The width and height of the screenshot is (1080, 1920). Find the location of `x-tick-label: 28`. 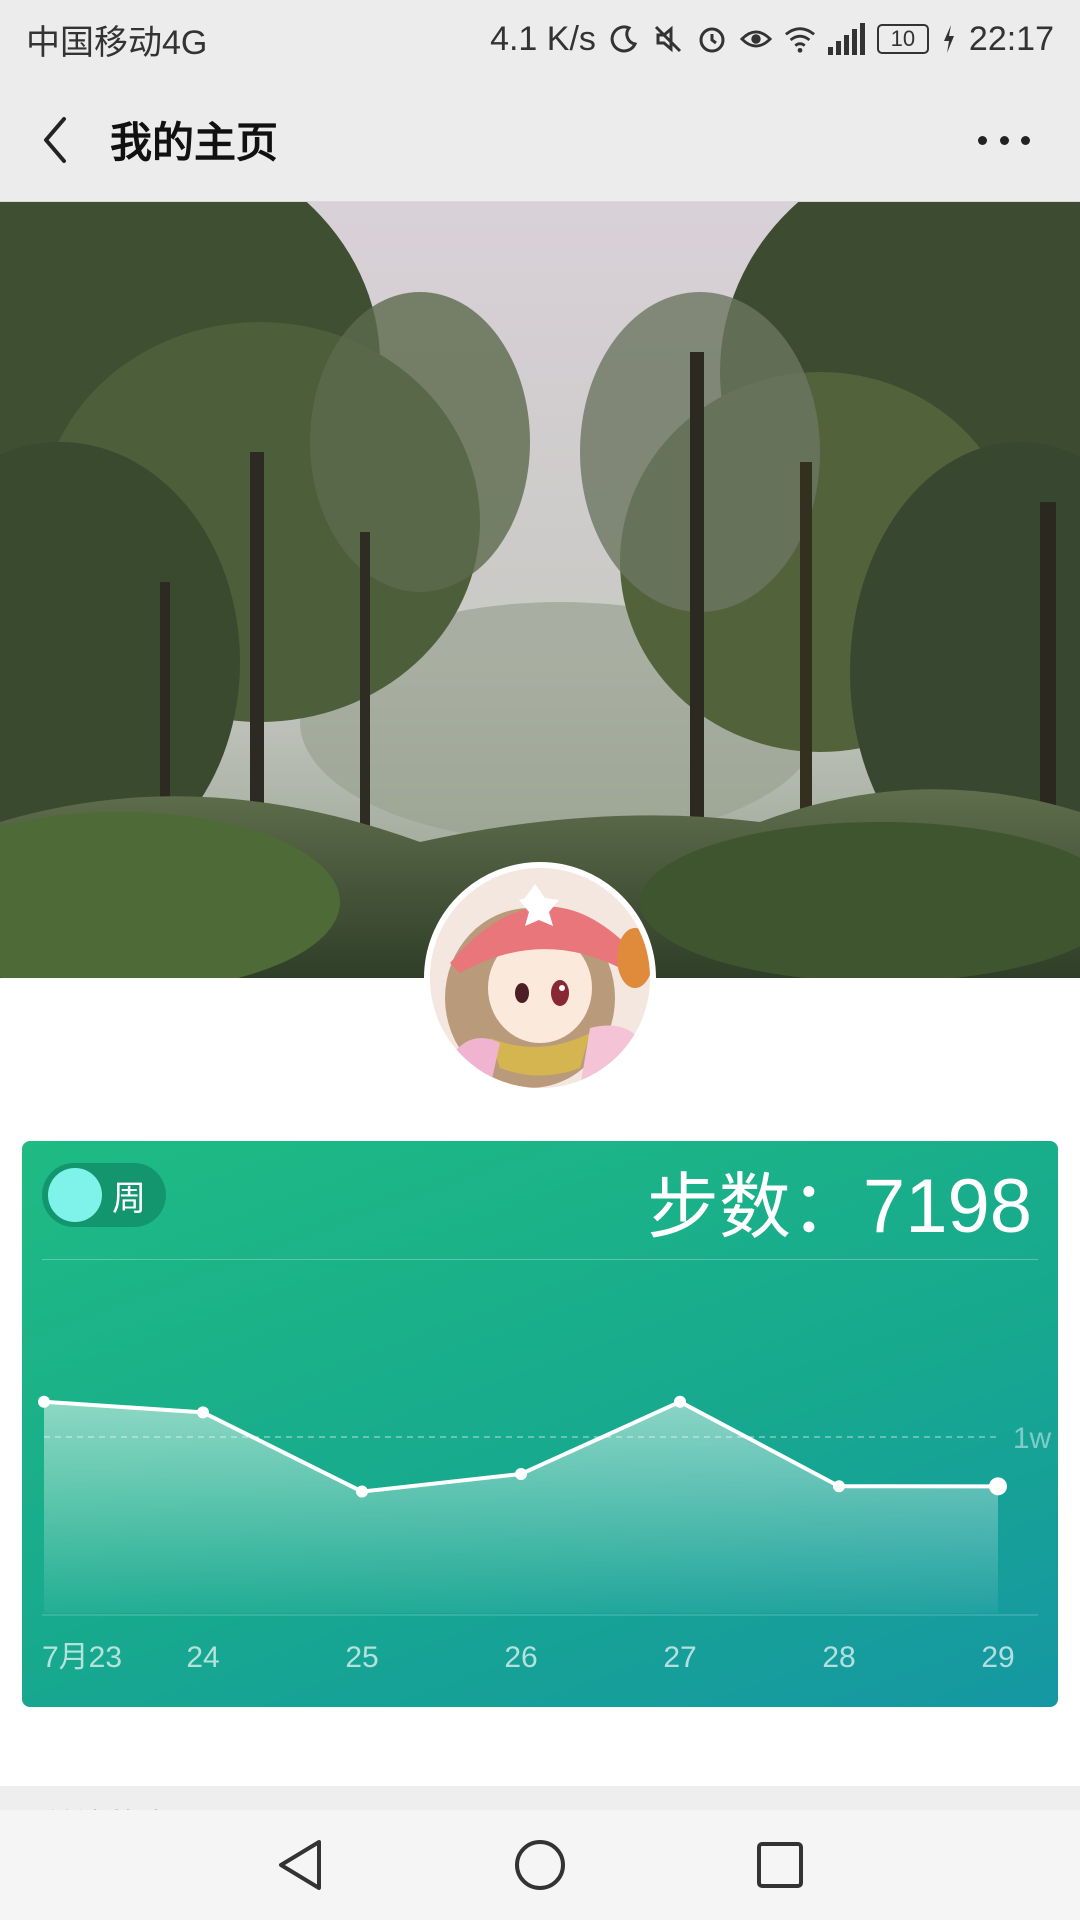

x-tick-label: 28 is located at coordinates (838, 1657).